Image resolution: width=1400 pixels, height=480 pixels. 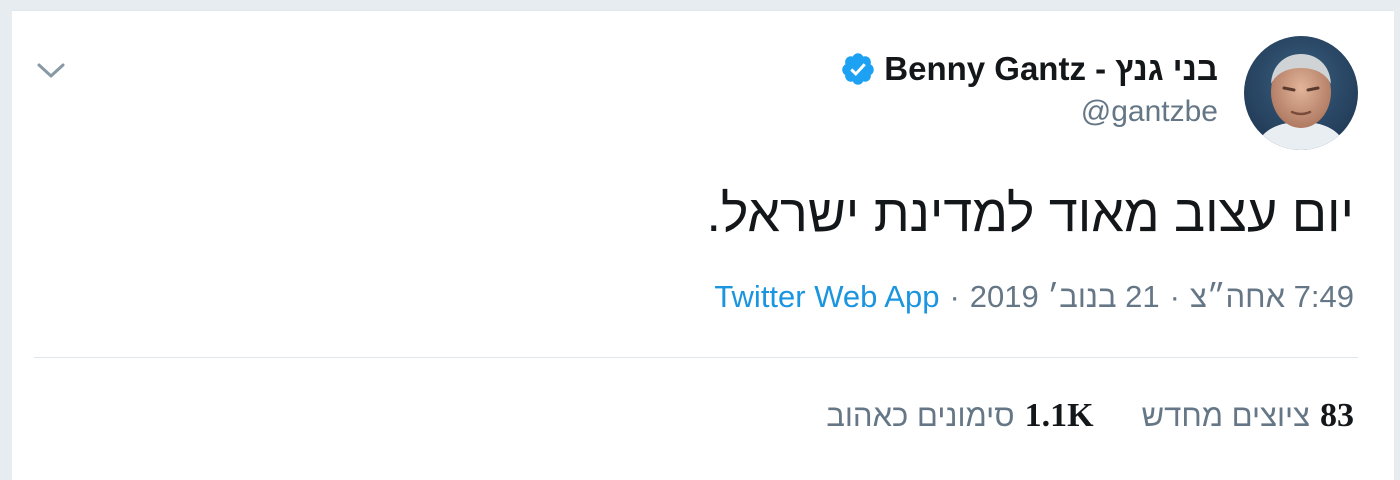 I want to click on tweet-text: יום עצוב מאוד למדינת ישראל., so click(x=1030, y=214).